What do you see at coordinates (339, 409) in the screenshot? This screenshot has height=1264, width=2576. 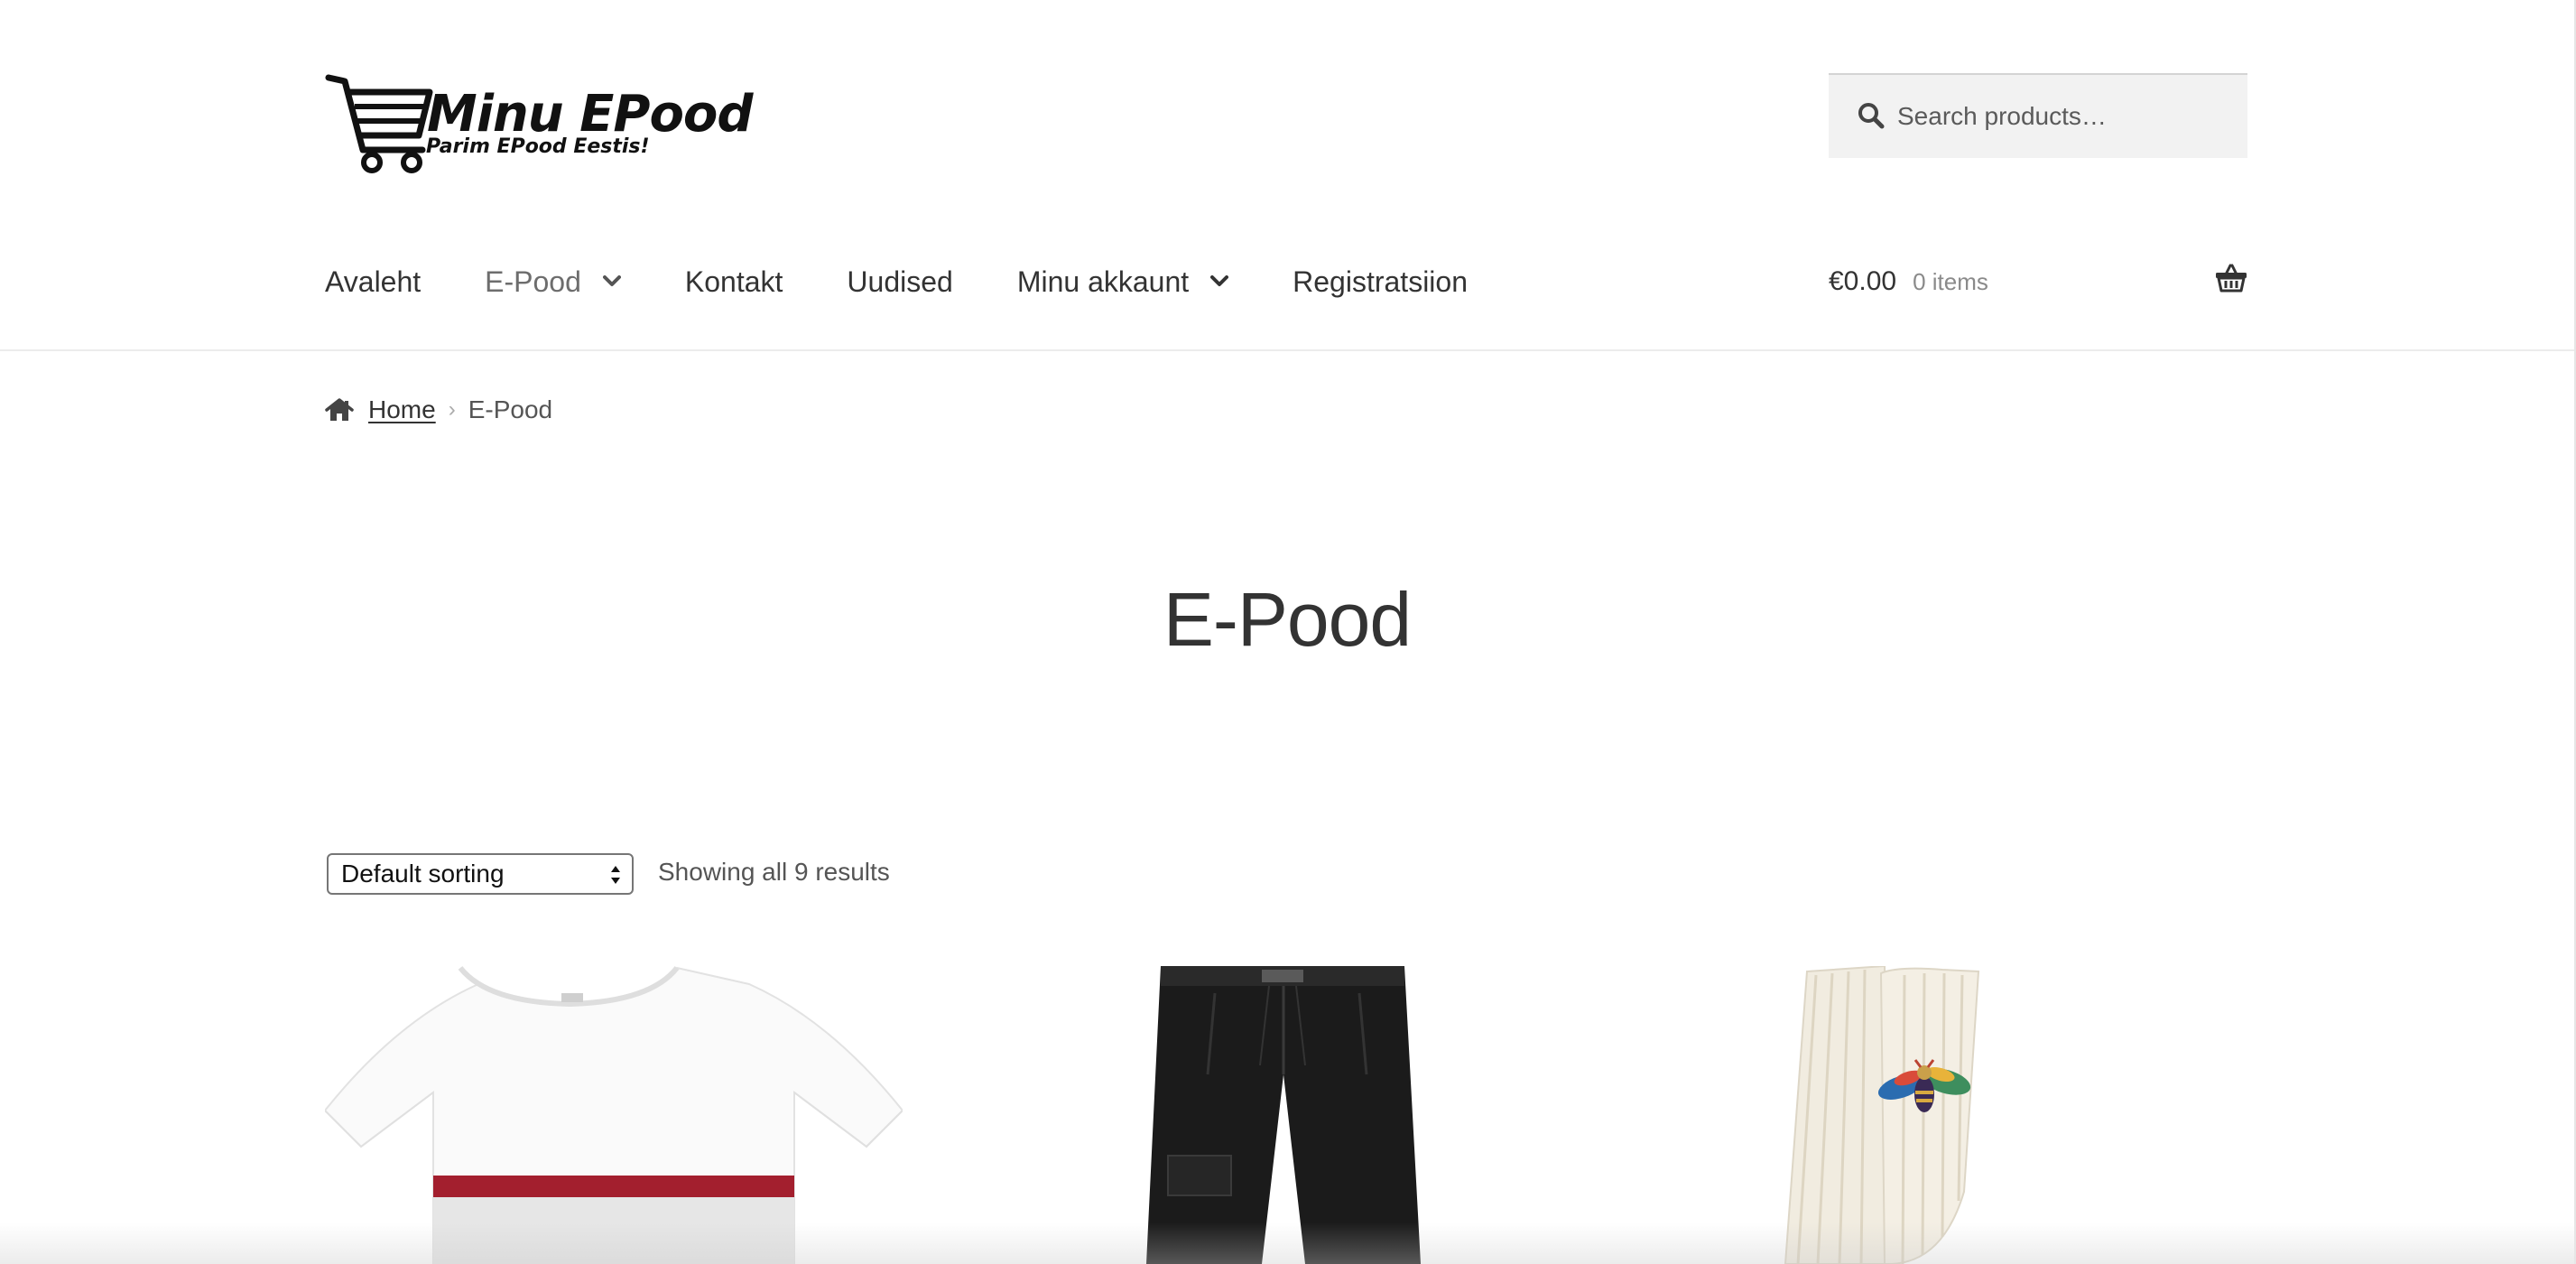 I see `home-icon` at bounding box center [339, 409].